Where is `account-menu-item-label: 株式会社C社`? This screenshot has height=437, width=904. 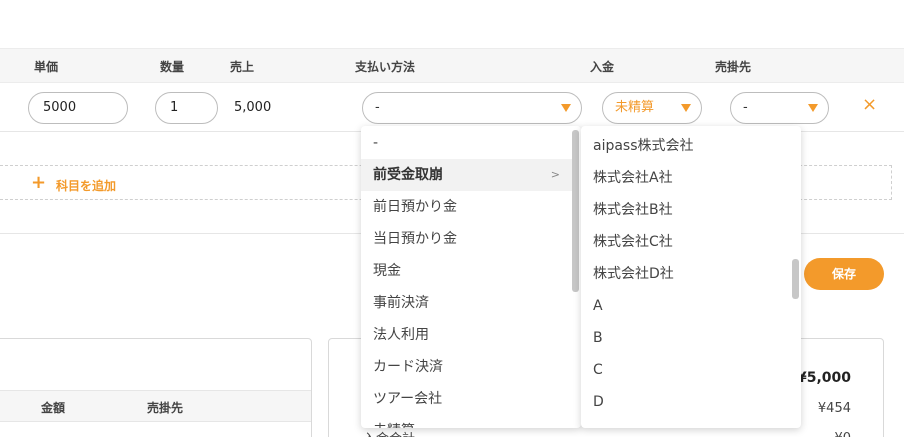 account-menu-item-label: 株式会社C社 is located at coordinates (633, 242).